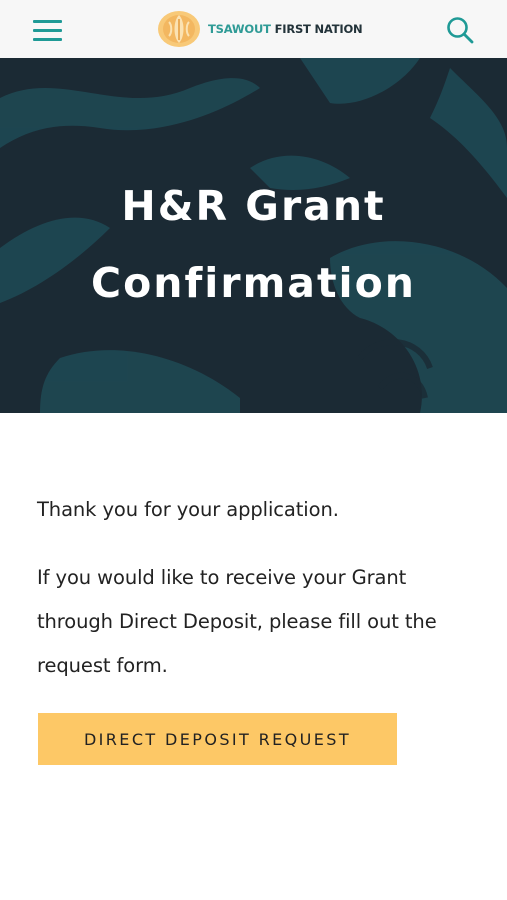 The width and height of the screenshot is (507, 900). Describe the element at coordinates (217, 739) in the screenshot. I see `direct-deposit-request-button: DIRECT DEPOSIT REQUEST` at that location.